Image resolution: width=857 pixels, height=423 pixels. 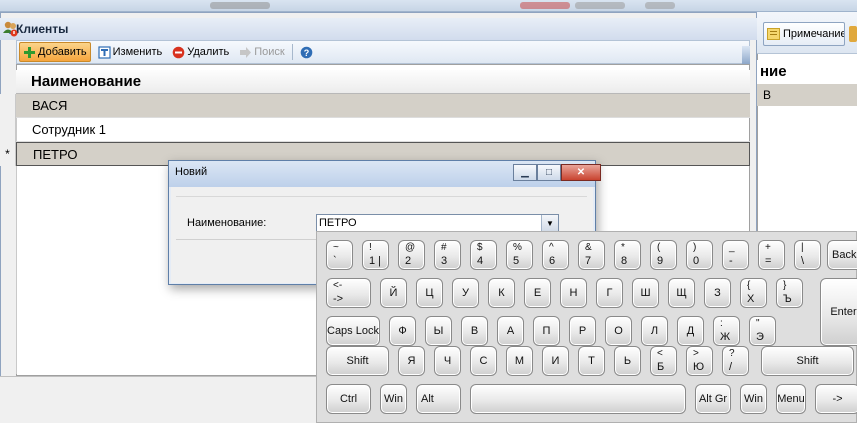 I want to click on key: Е, so click(x=537, y=293).